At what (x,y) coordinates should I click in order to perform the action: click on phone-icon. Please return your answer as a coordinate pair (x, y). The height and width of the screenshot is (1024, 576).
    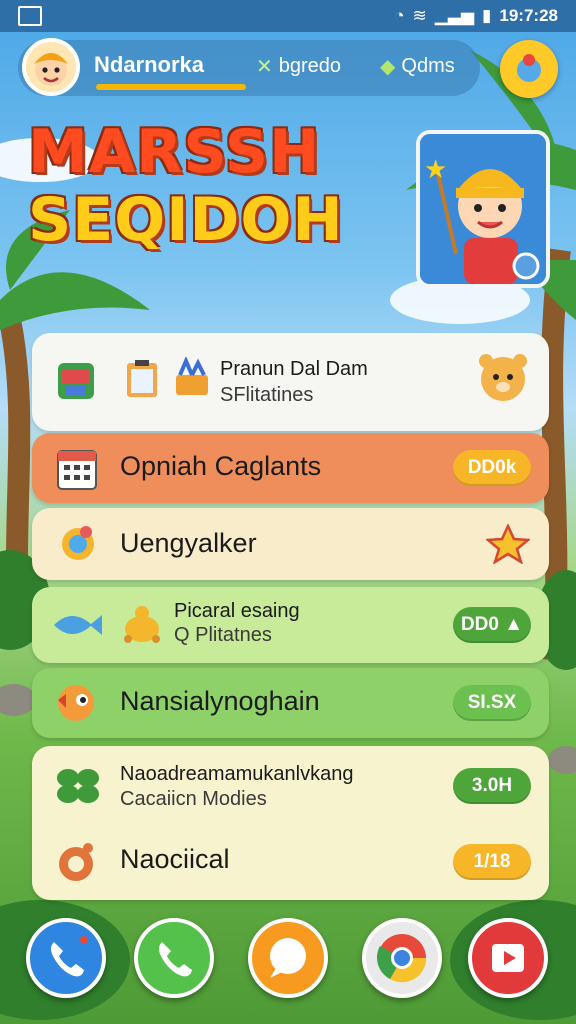
    Looking at the image, I should click on (66, 958).